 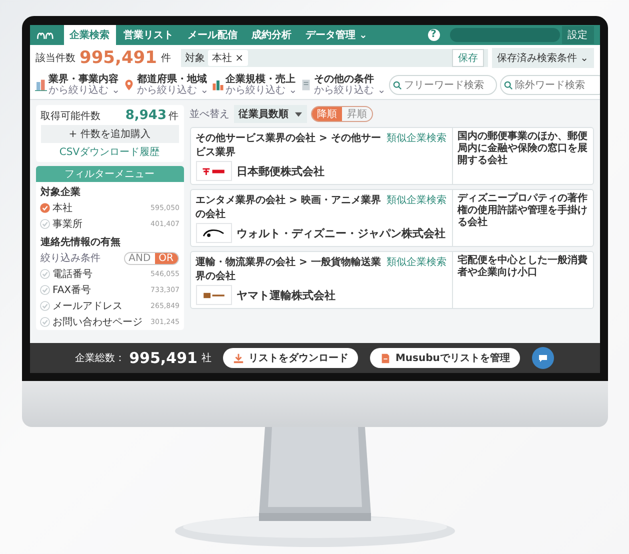 What do you see at coordinates (166, 85) in the screenshot?
I see `category-button: 都道府県・地域 から絞り込む ⌄` at bounding box center [166, 85].